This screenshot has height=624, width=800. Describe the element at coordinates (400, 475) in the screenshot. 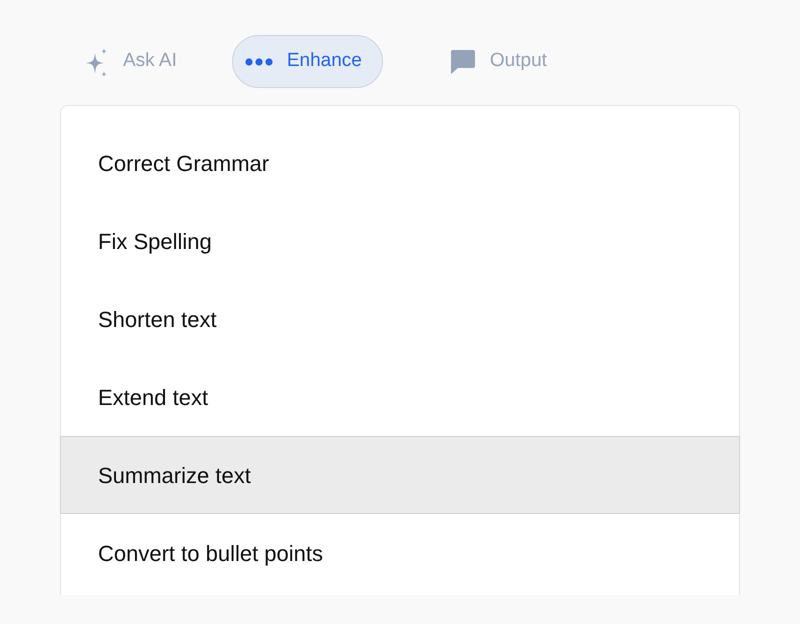

I see `menu-item: Summarize text` at that location.